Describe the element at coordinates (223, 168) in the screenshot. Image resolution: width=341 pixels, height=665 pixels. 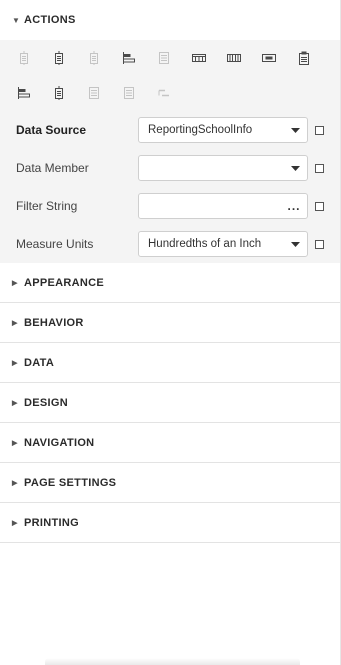
I see `data-member-dropdown` at that location.